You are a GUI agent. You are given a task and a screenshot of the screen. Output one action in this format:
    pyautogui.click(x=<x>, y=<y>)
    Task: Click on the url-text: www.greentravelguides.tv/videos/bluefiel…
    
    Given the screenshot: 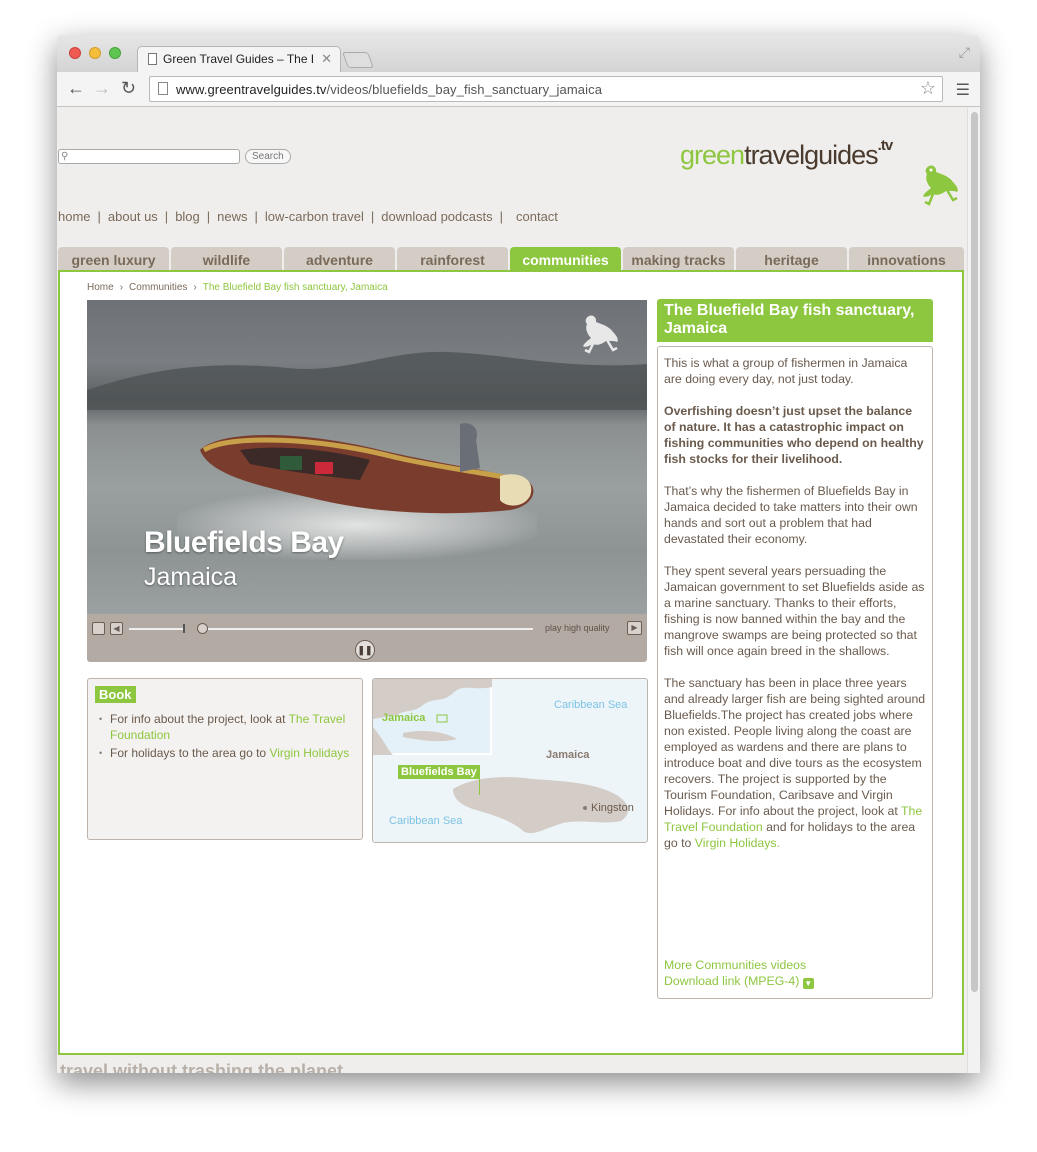 What is the action you would take?
    pyautogui.click(x=389, y=89)
    